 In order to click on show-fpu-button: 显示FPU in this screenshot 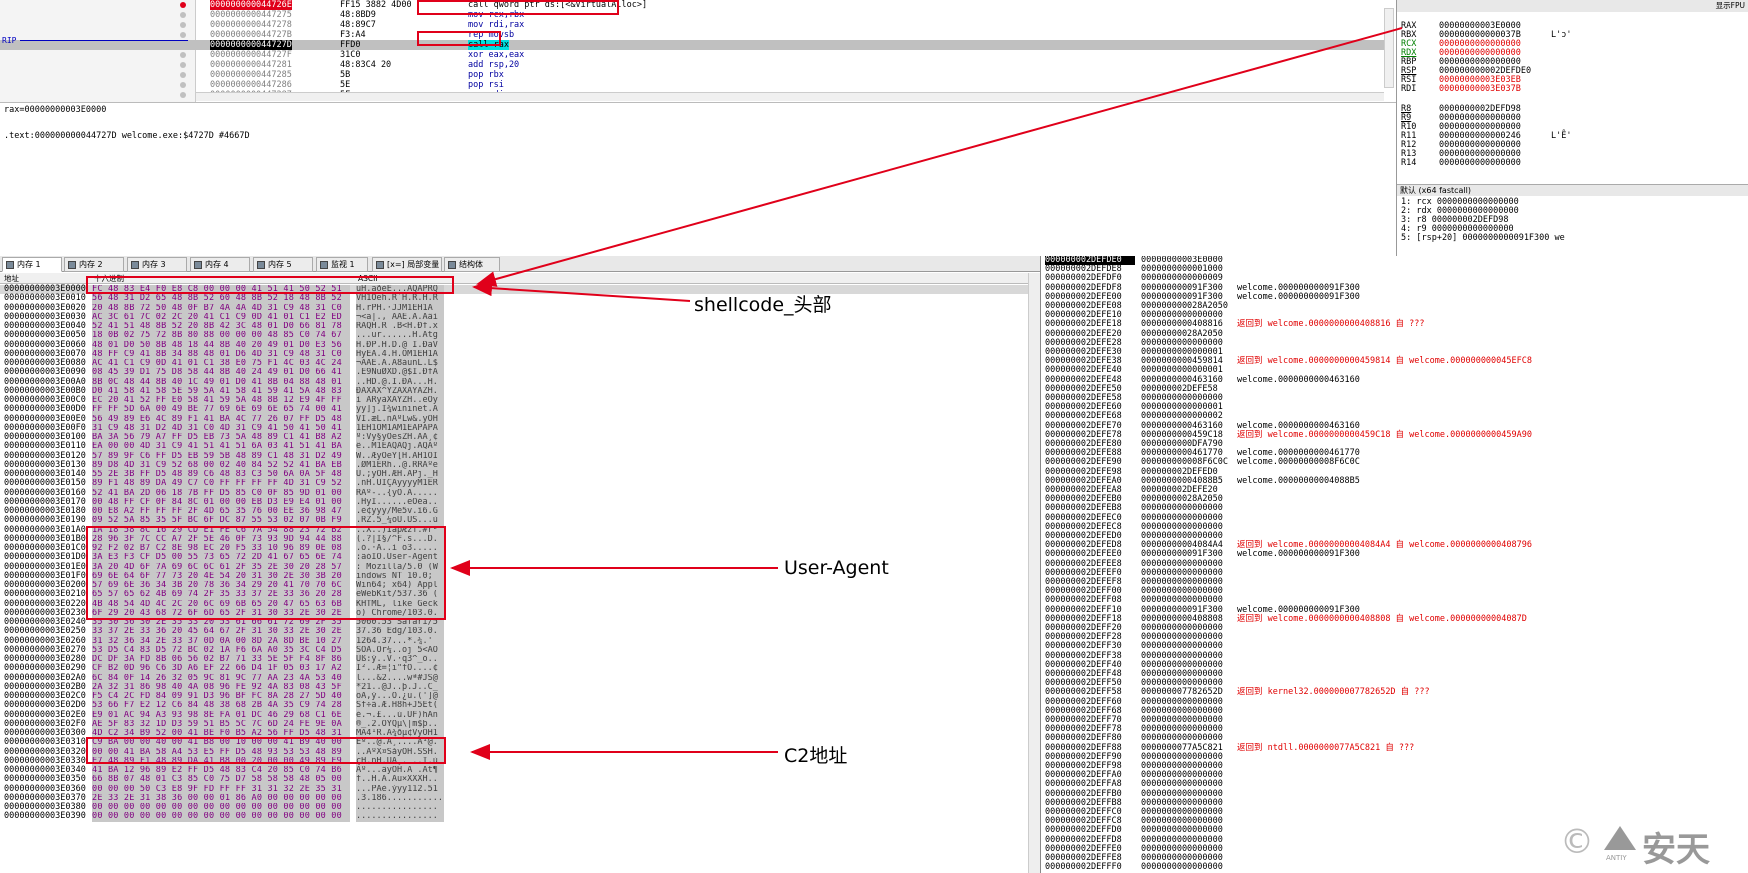, I will do `click(1572, 6)`.